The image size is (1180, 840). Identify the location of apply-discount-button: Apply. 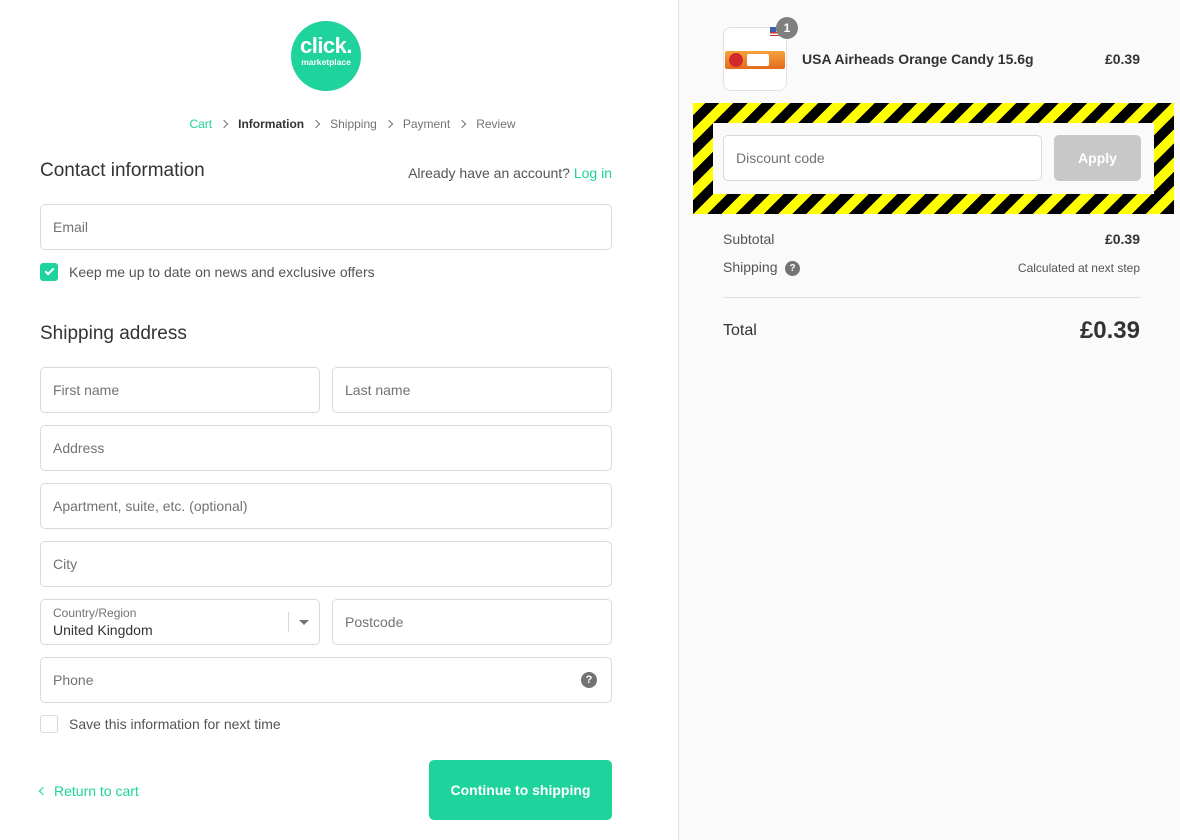
(1097, 158).